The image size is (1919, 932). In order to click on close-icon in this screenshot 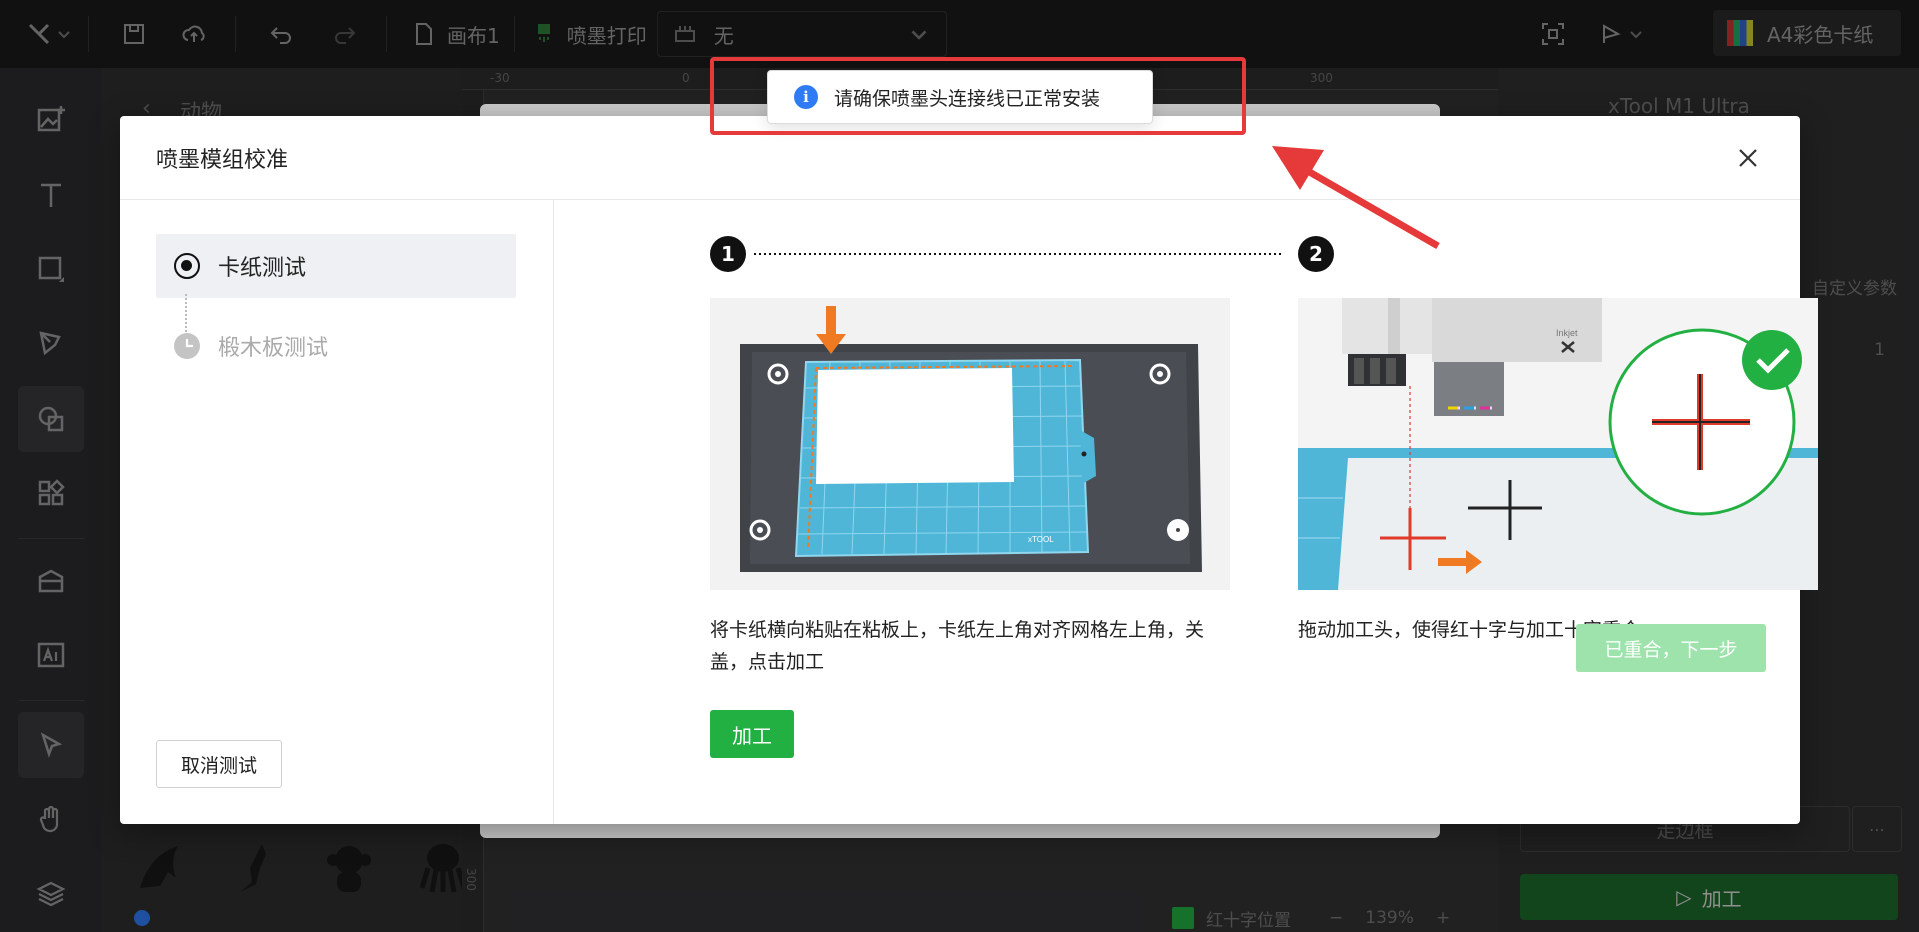, I will do `click(1748, 158)`.